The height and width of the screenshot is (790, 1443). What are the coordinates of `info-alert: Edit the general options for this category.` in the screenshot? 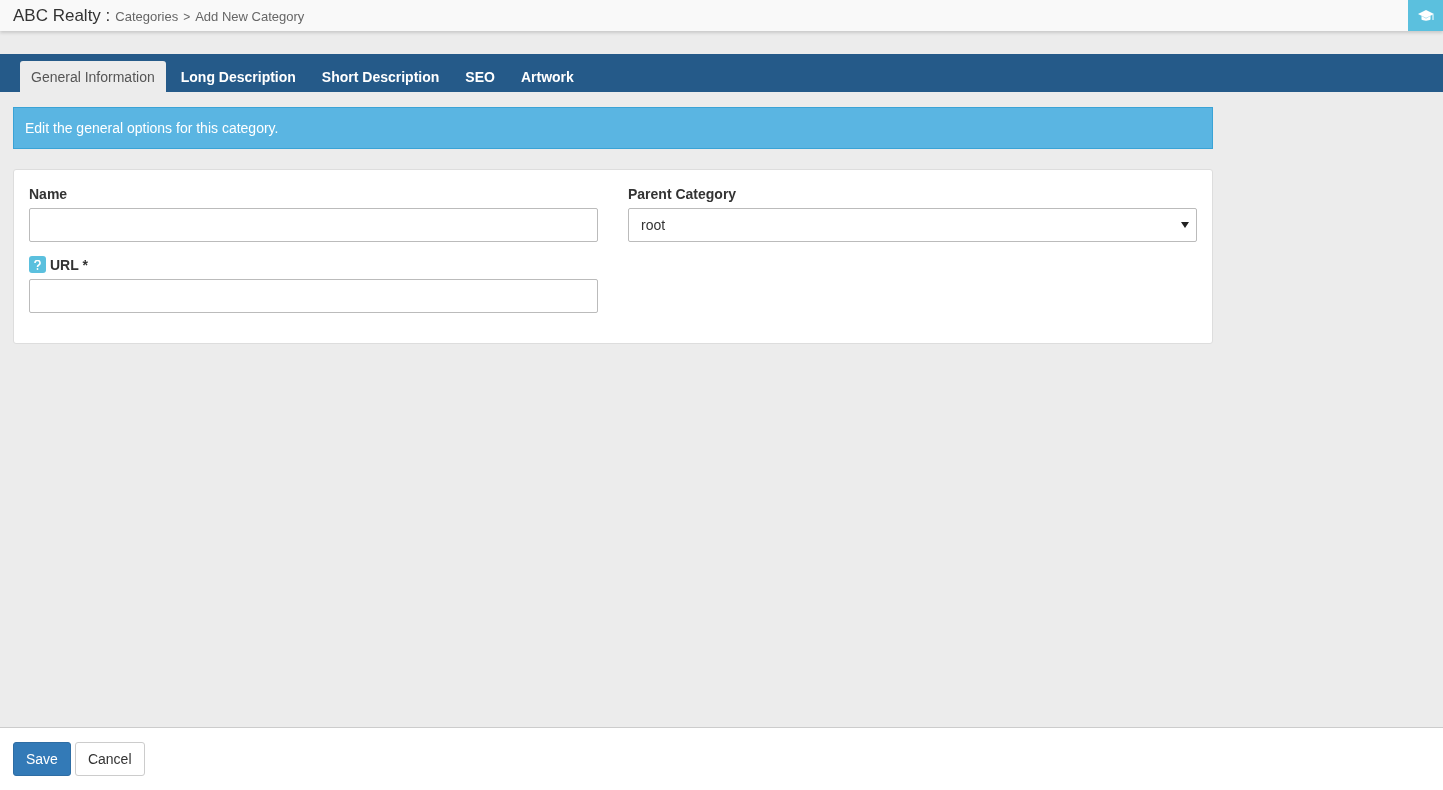 It's located at (613, 128).